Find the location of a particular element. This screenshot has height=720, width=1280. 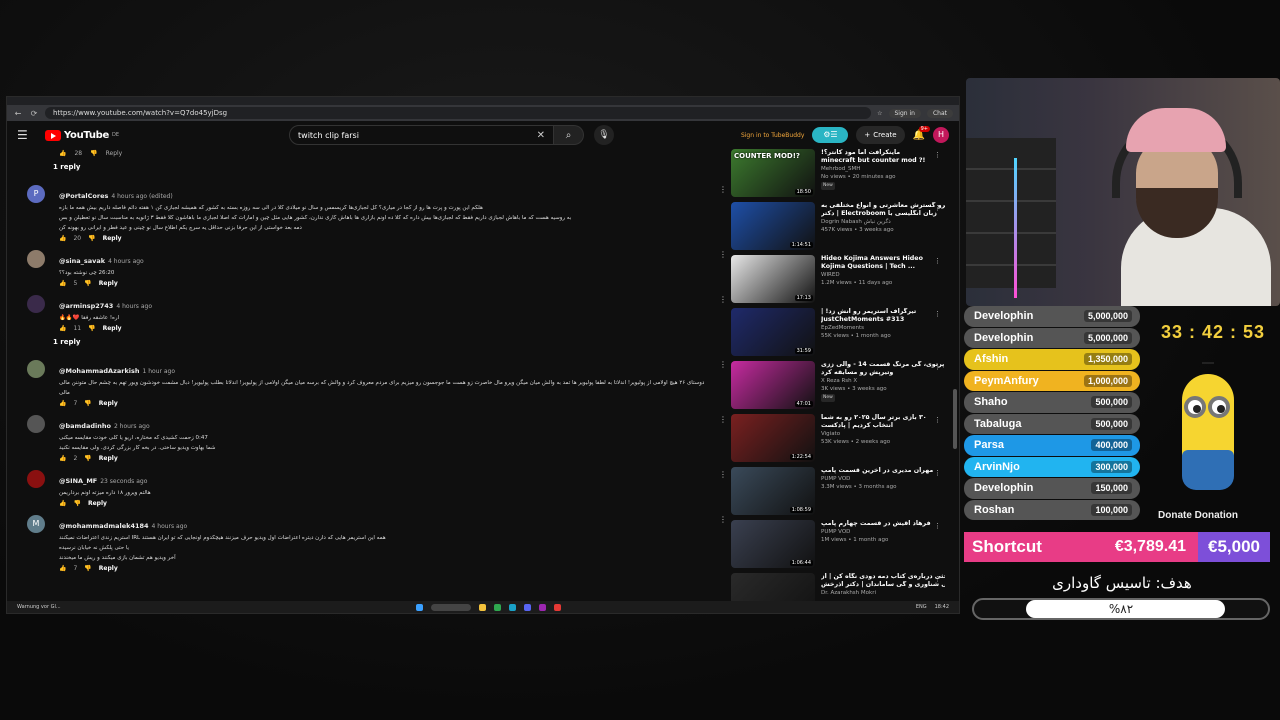

taskbar-clock: 18:42 is located at coordinates (942, 607).